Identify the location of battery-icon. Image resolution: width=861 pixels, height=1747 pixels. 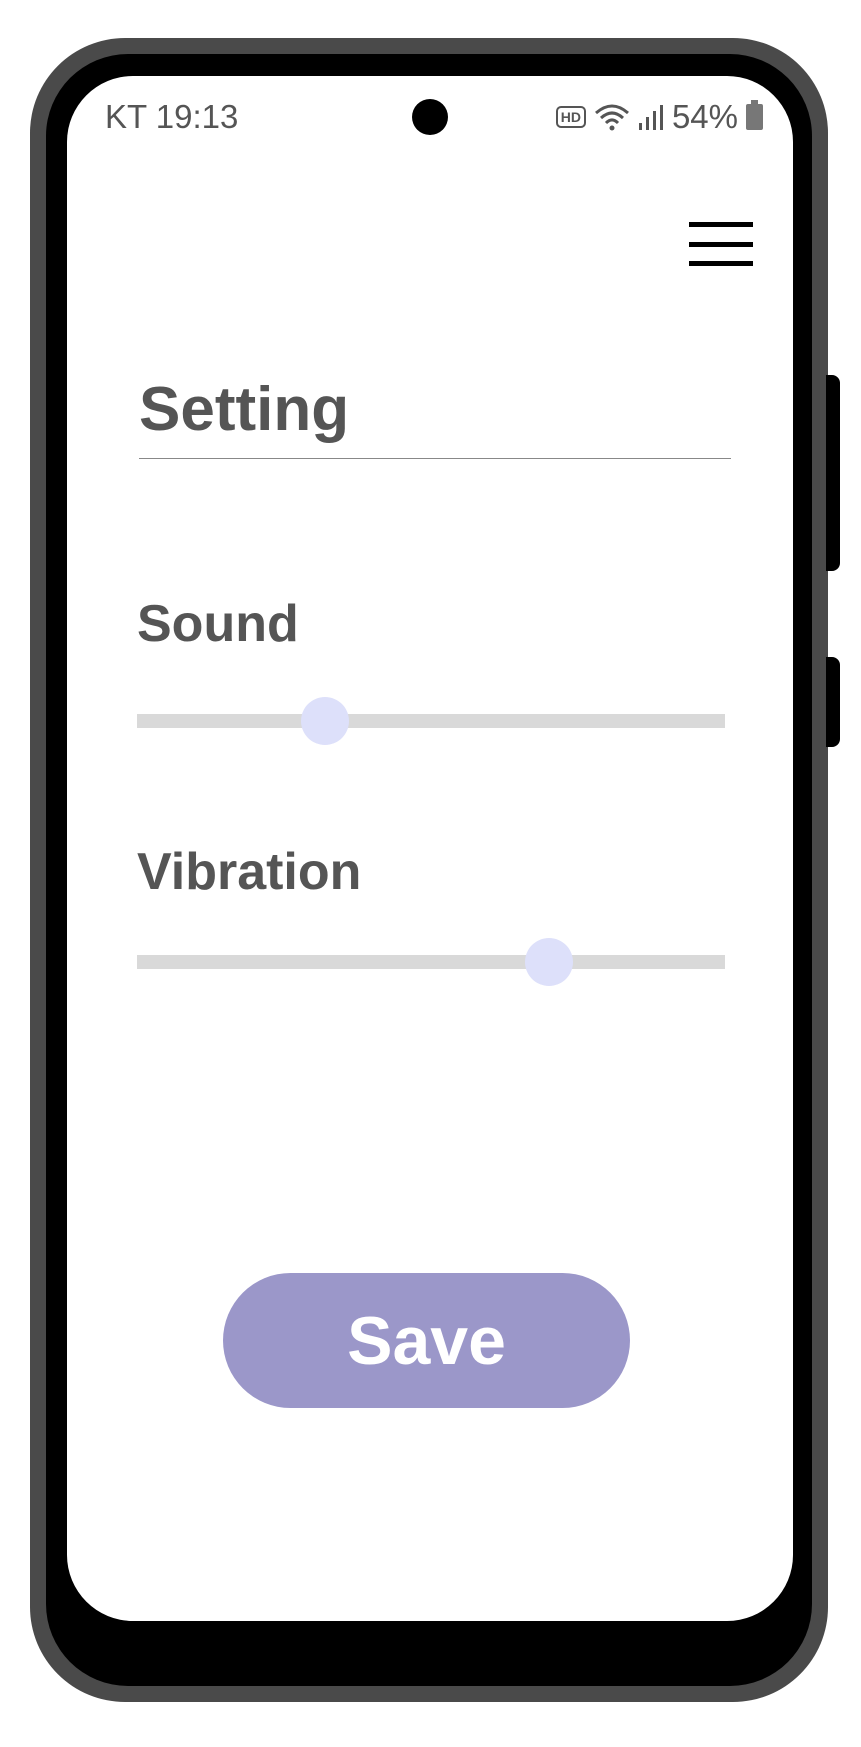
(754, 115).